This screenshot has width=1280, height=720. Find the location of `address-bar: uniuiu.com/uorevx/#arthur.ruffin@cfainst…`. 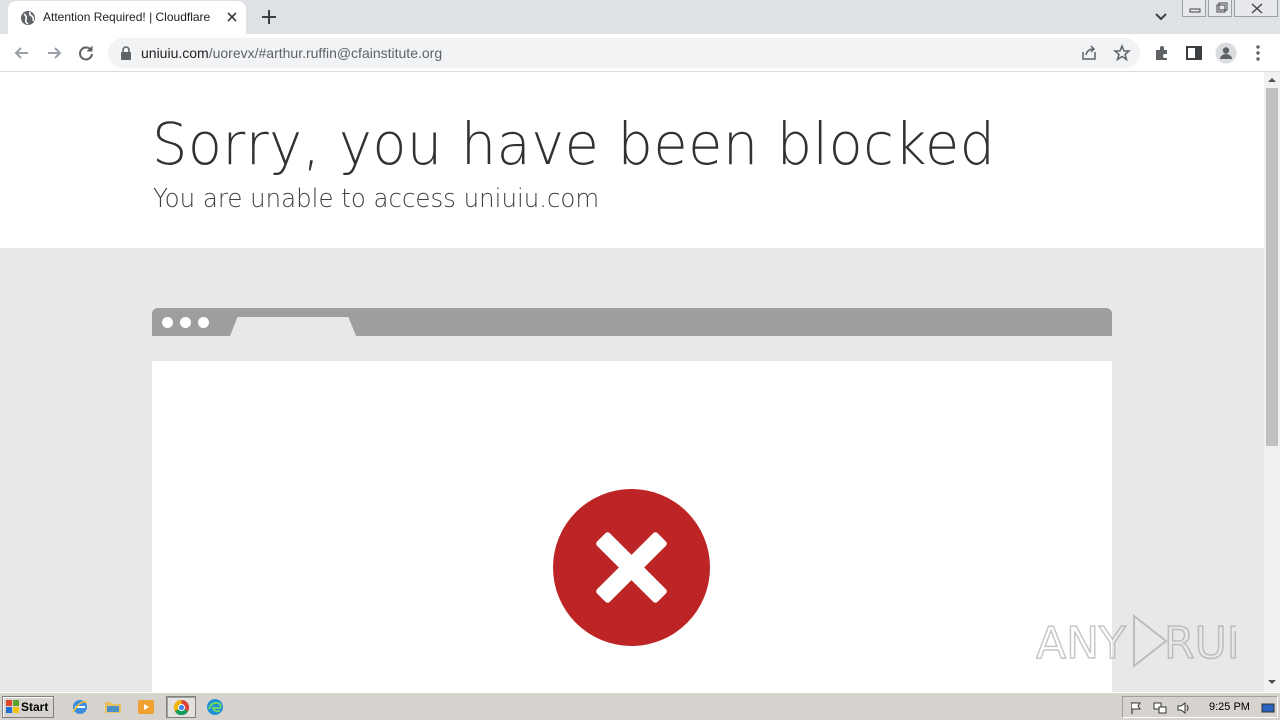

address-bar: uniuiu.com/uorevx/#arthur.ruffin@cfainst… is located at coordinates (624, 53).